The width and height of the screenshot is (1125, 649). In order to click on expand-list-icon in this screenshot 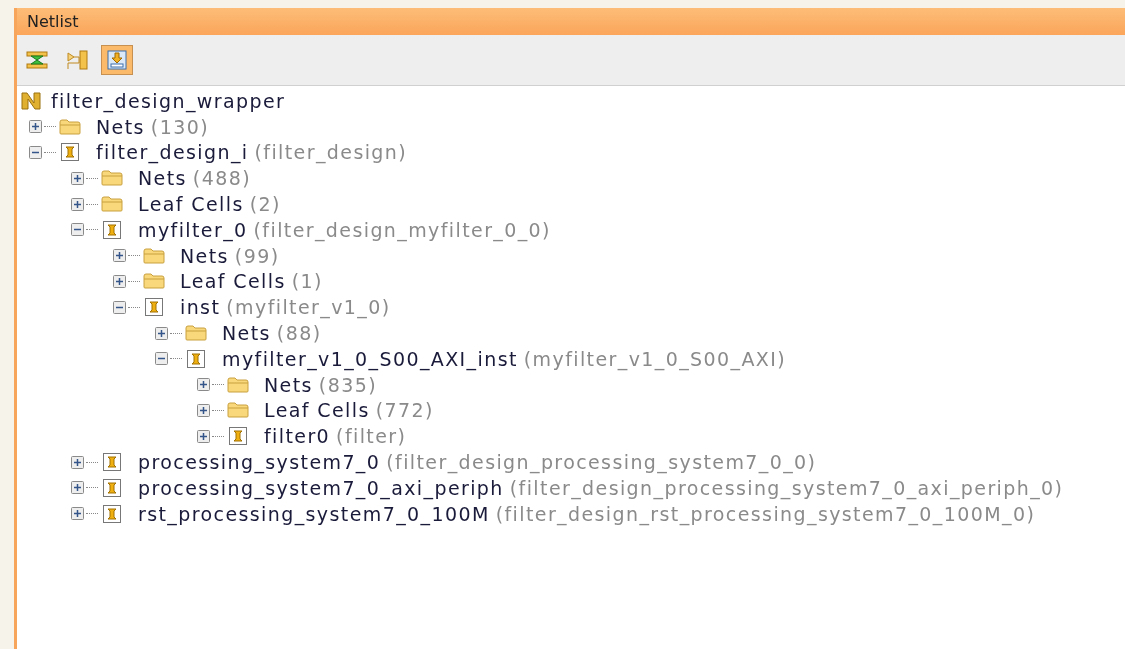, I will do `click(117, 60)`.